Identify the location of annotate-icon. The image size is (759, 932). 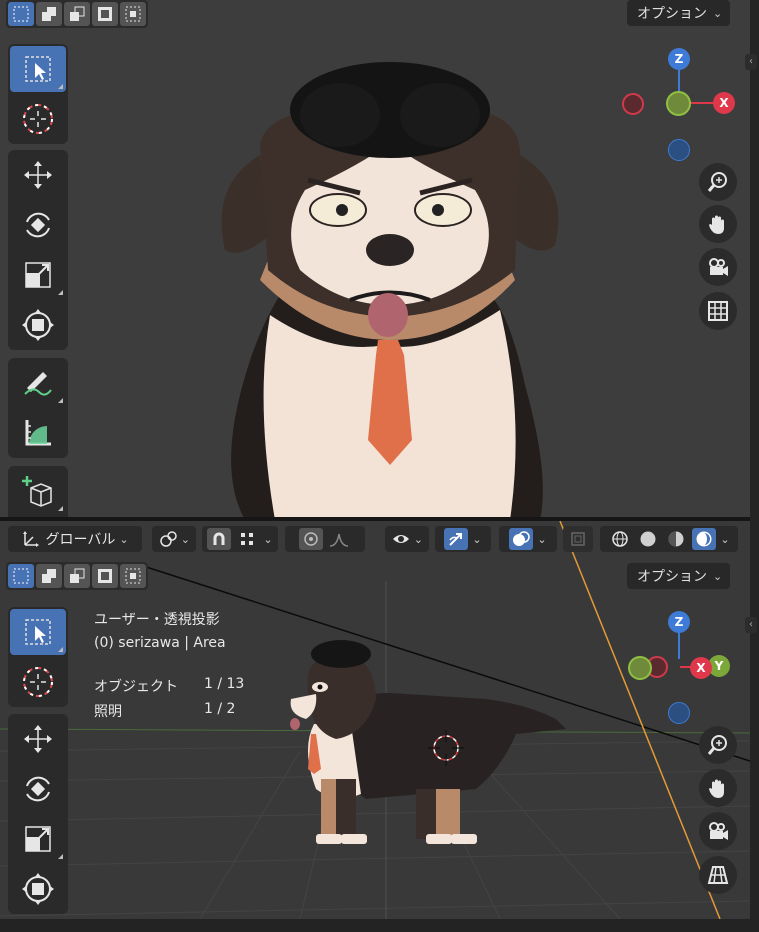
(38, 384).